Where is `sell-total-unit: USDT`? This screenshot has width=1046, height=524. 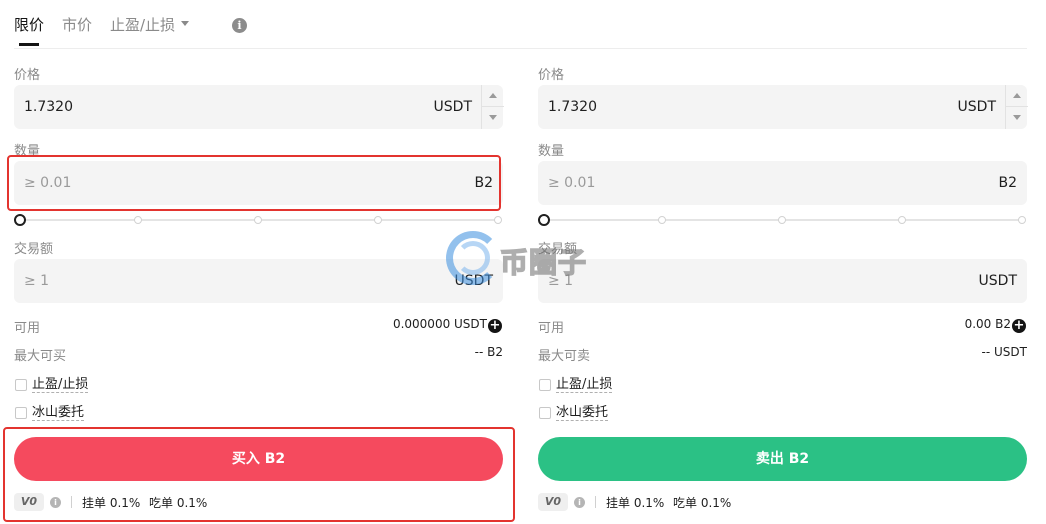
sell-total-unit: USDT is located at coordinates (997, 281).